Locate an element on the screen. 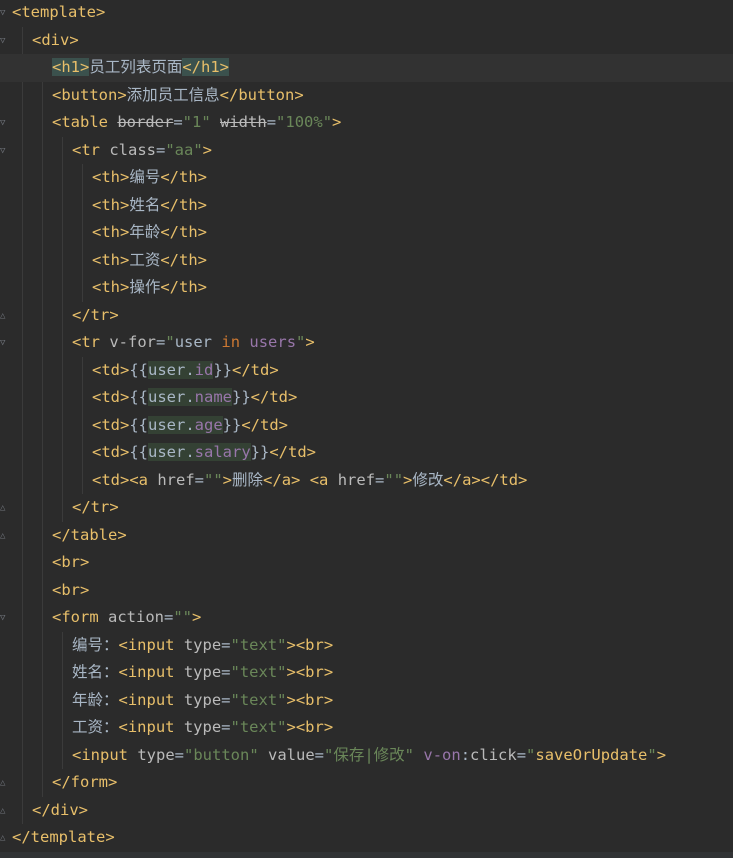 The width and height of the screenshot is (733, 858). code-line: <table border="1" width="100%"> ▽ is located at coordinates (366, 123).